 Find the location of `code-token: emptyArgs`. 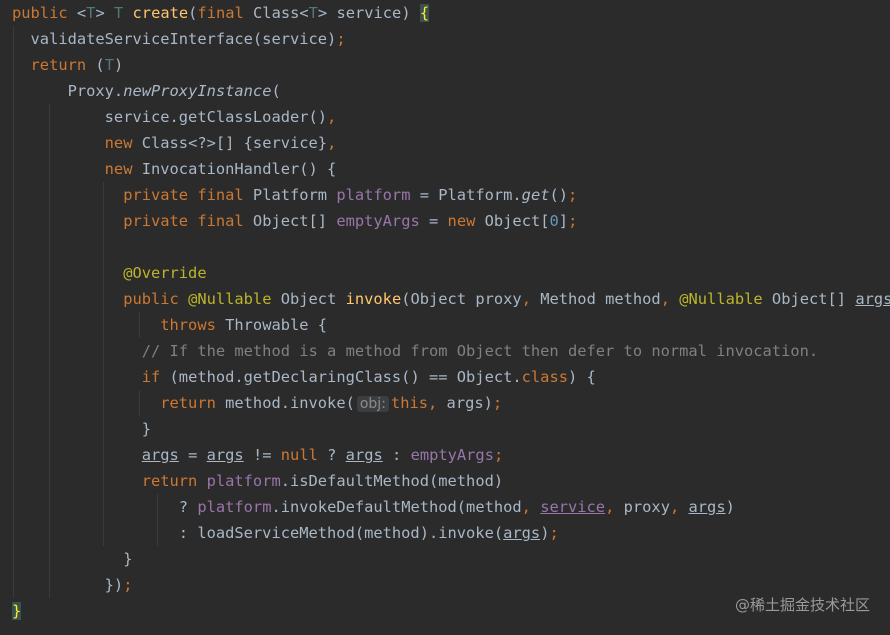

code-token: emptyArgs is located at coordinates (452, 455).